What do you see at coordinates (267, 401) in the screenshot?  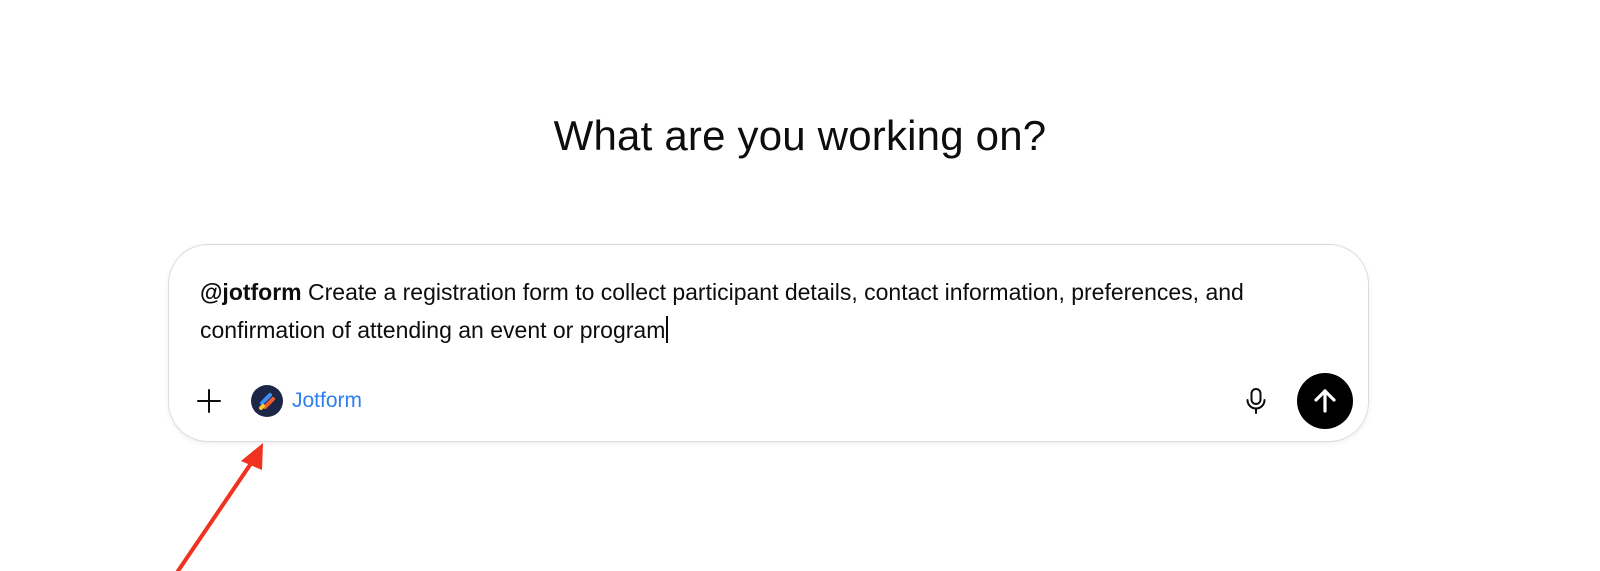 I see `jotform-logo-icon` at bounding box center [267, 401].